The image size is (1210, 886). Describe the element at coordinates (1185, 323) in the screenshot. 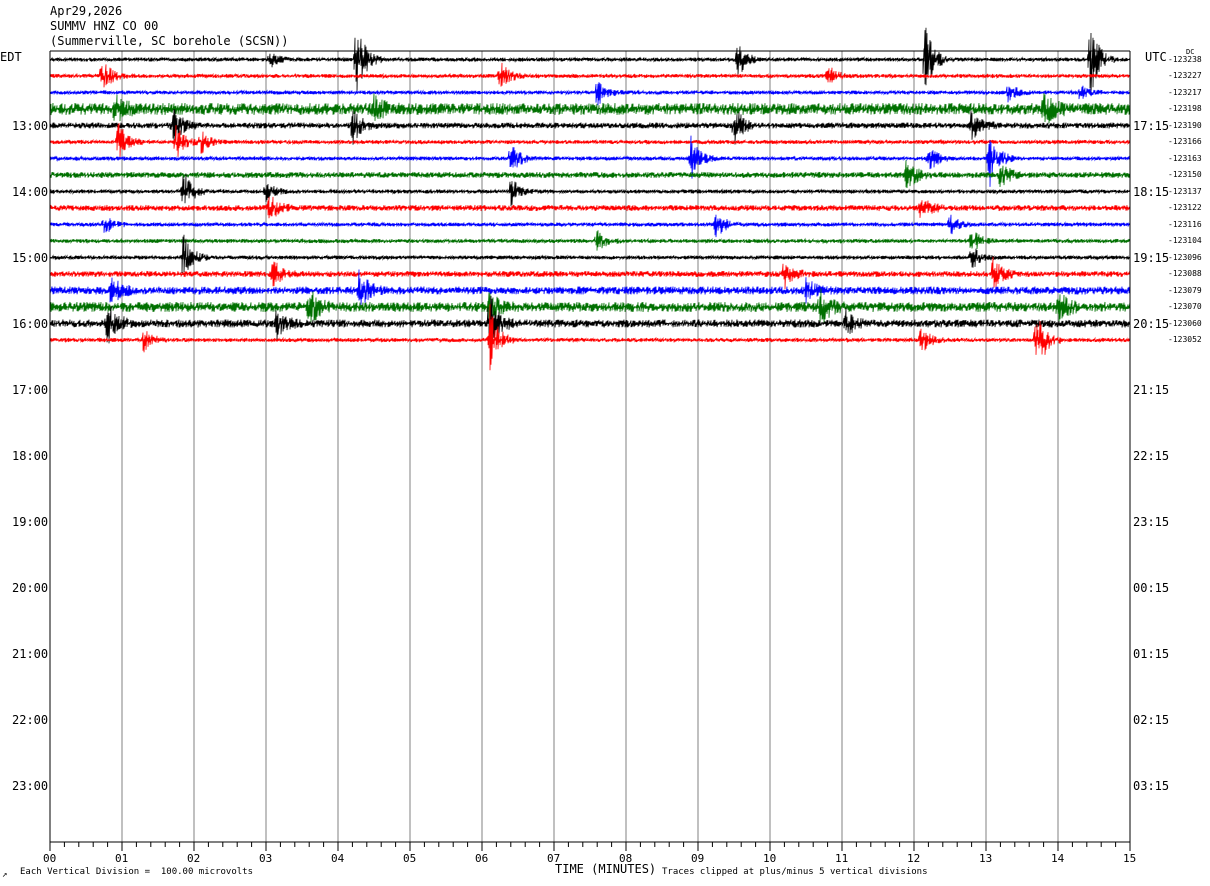

I see `trace-offset-label: -123060` at that location.